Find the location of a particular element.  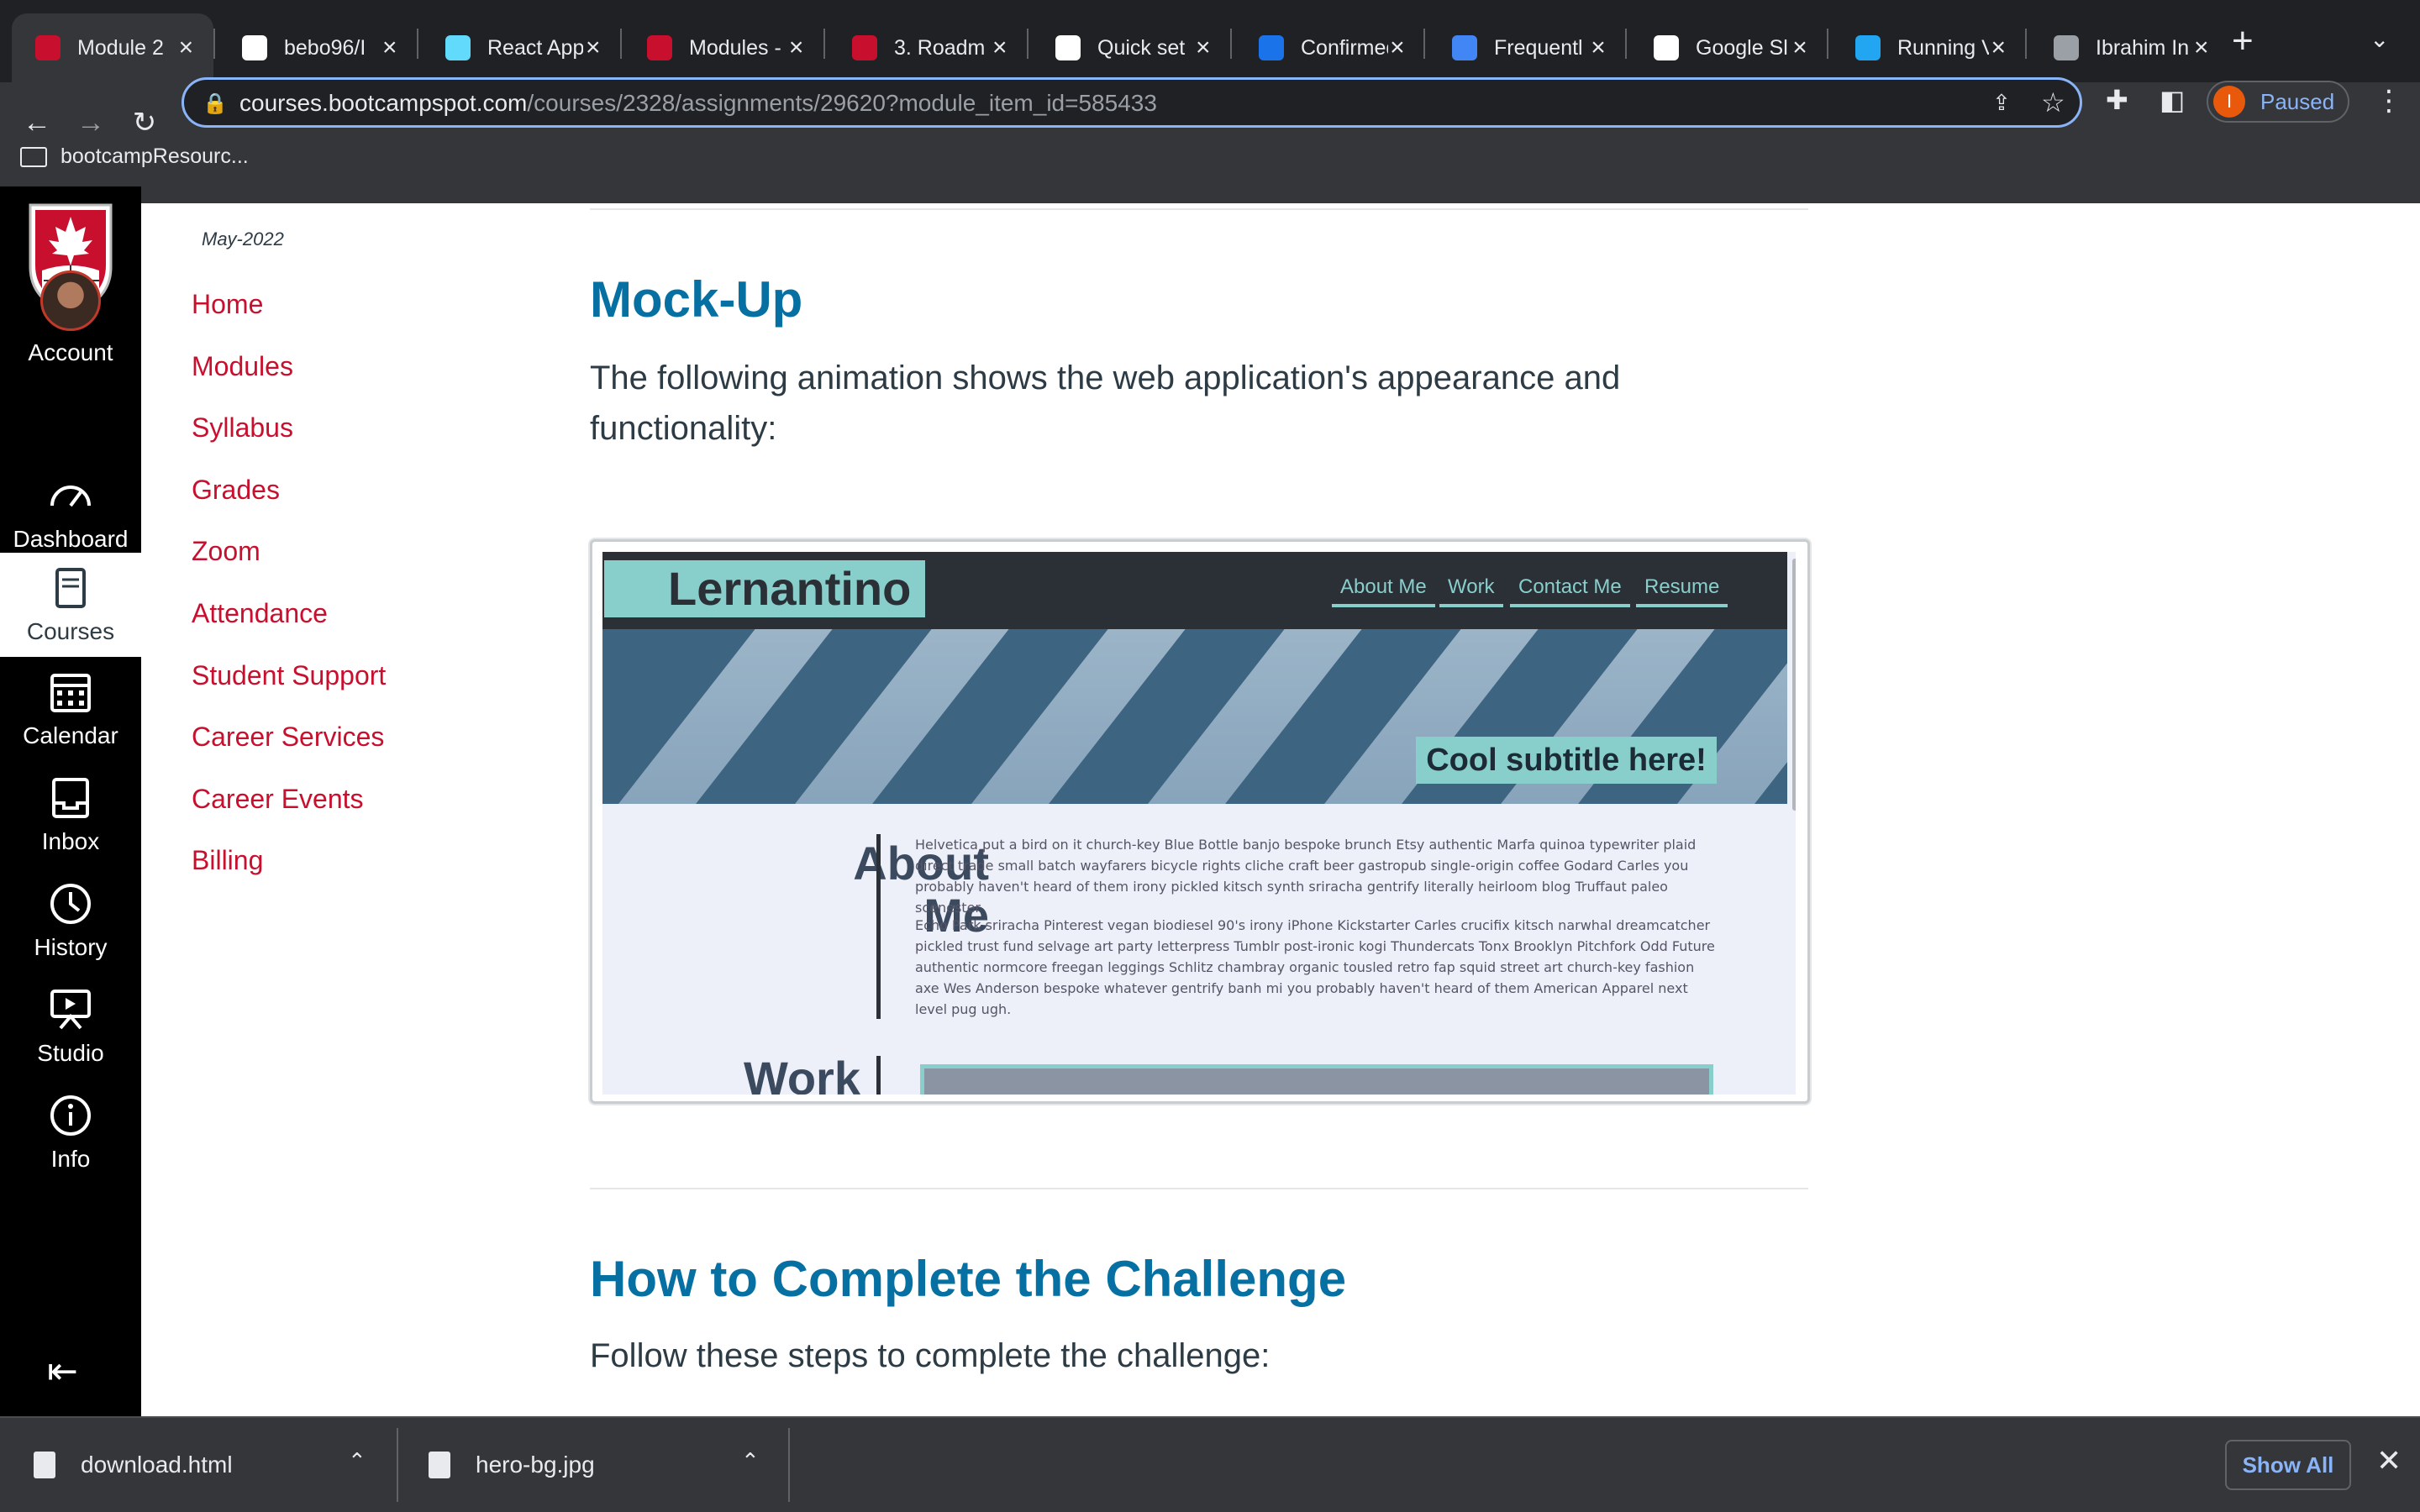

mockup-work-image is located at coordinates (1316, 1079).